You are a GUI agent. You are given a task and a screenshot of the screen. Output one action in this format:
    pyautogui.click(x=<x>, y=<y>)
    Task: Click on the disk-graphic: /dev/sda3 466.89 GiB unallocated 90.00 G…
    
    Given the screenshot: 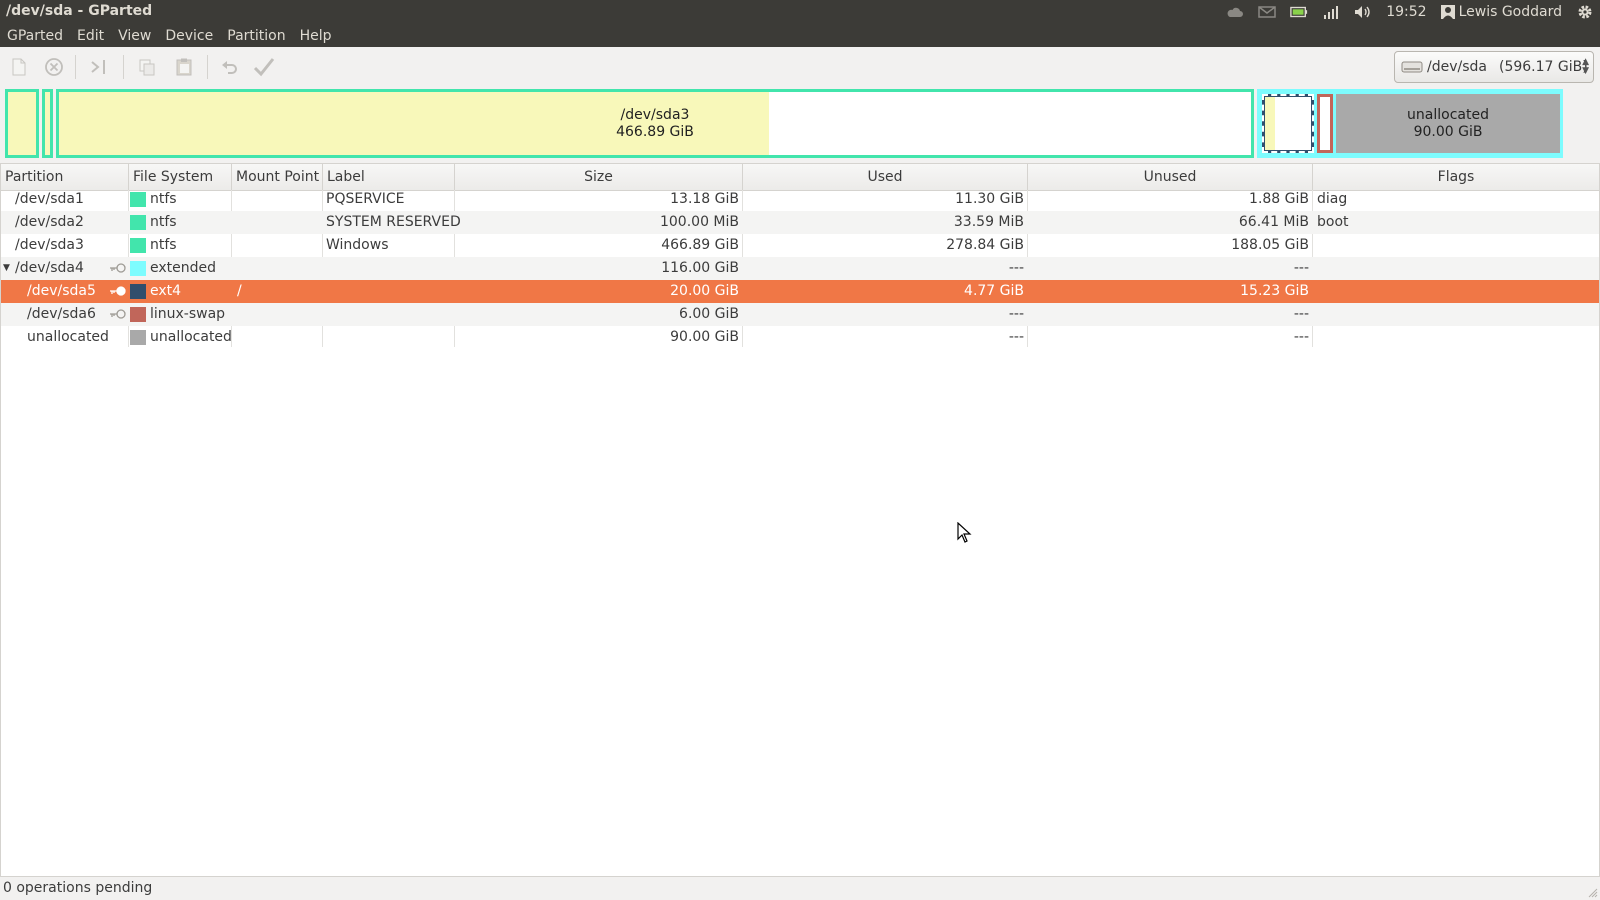 What is the action you would take?
    pyautogui.click(x=800, y=125)
    